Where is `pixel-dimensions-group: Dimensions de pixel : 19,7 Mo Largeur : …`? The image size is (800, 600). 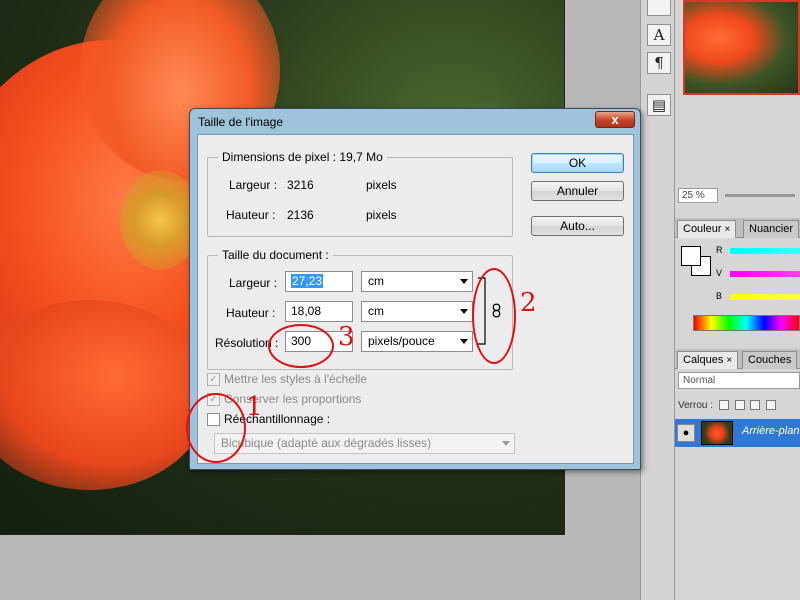 pixel-dimensions-group: Dimensions de pixel : 19,7 Mo Largeur : … is located at coordinates (360, 193).